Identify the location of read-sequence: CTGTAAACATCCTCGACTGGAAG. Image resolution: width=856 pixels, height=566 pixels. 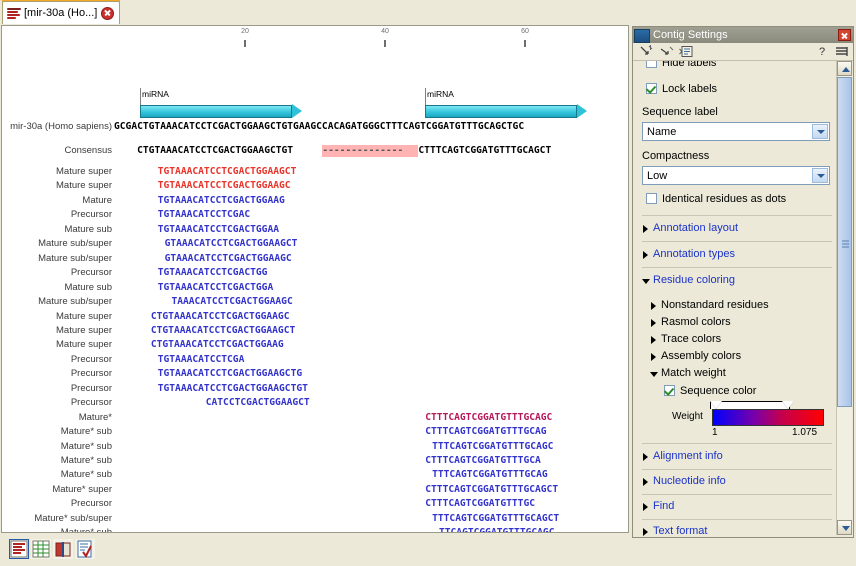
(217, 344).